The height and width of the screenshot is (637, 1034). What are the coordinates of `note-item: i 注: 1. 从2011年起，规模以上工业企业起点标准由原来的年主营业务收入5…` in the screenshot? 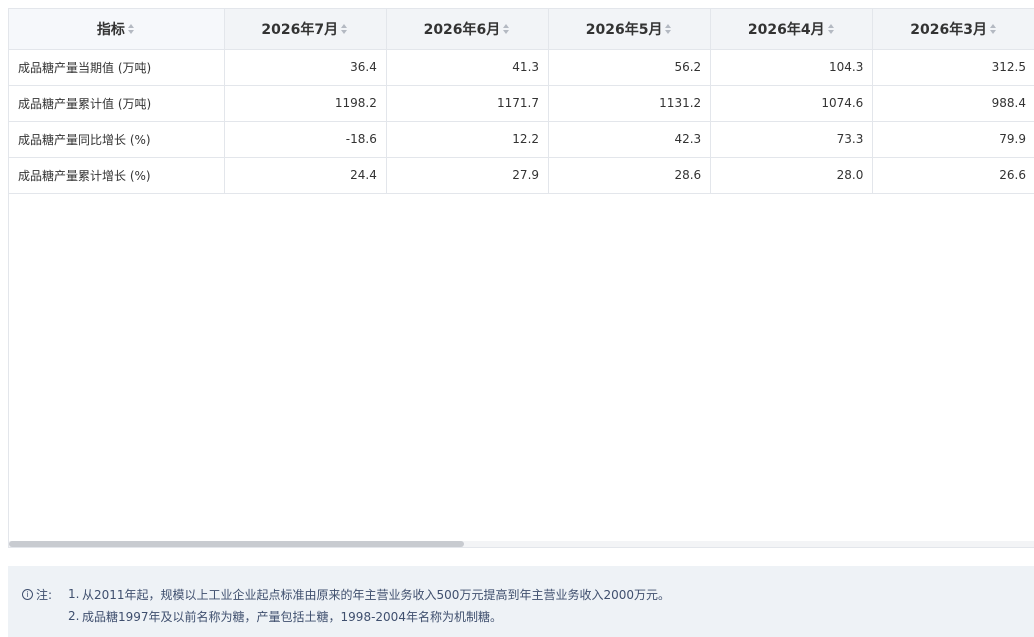 It's located at (528, 594).